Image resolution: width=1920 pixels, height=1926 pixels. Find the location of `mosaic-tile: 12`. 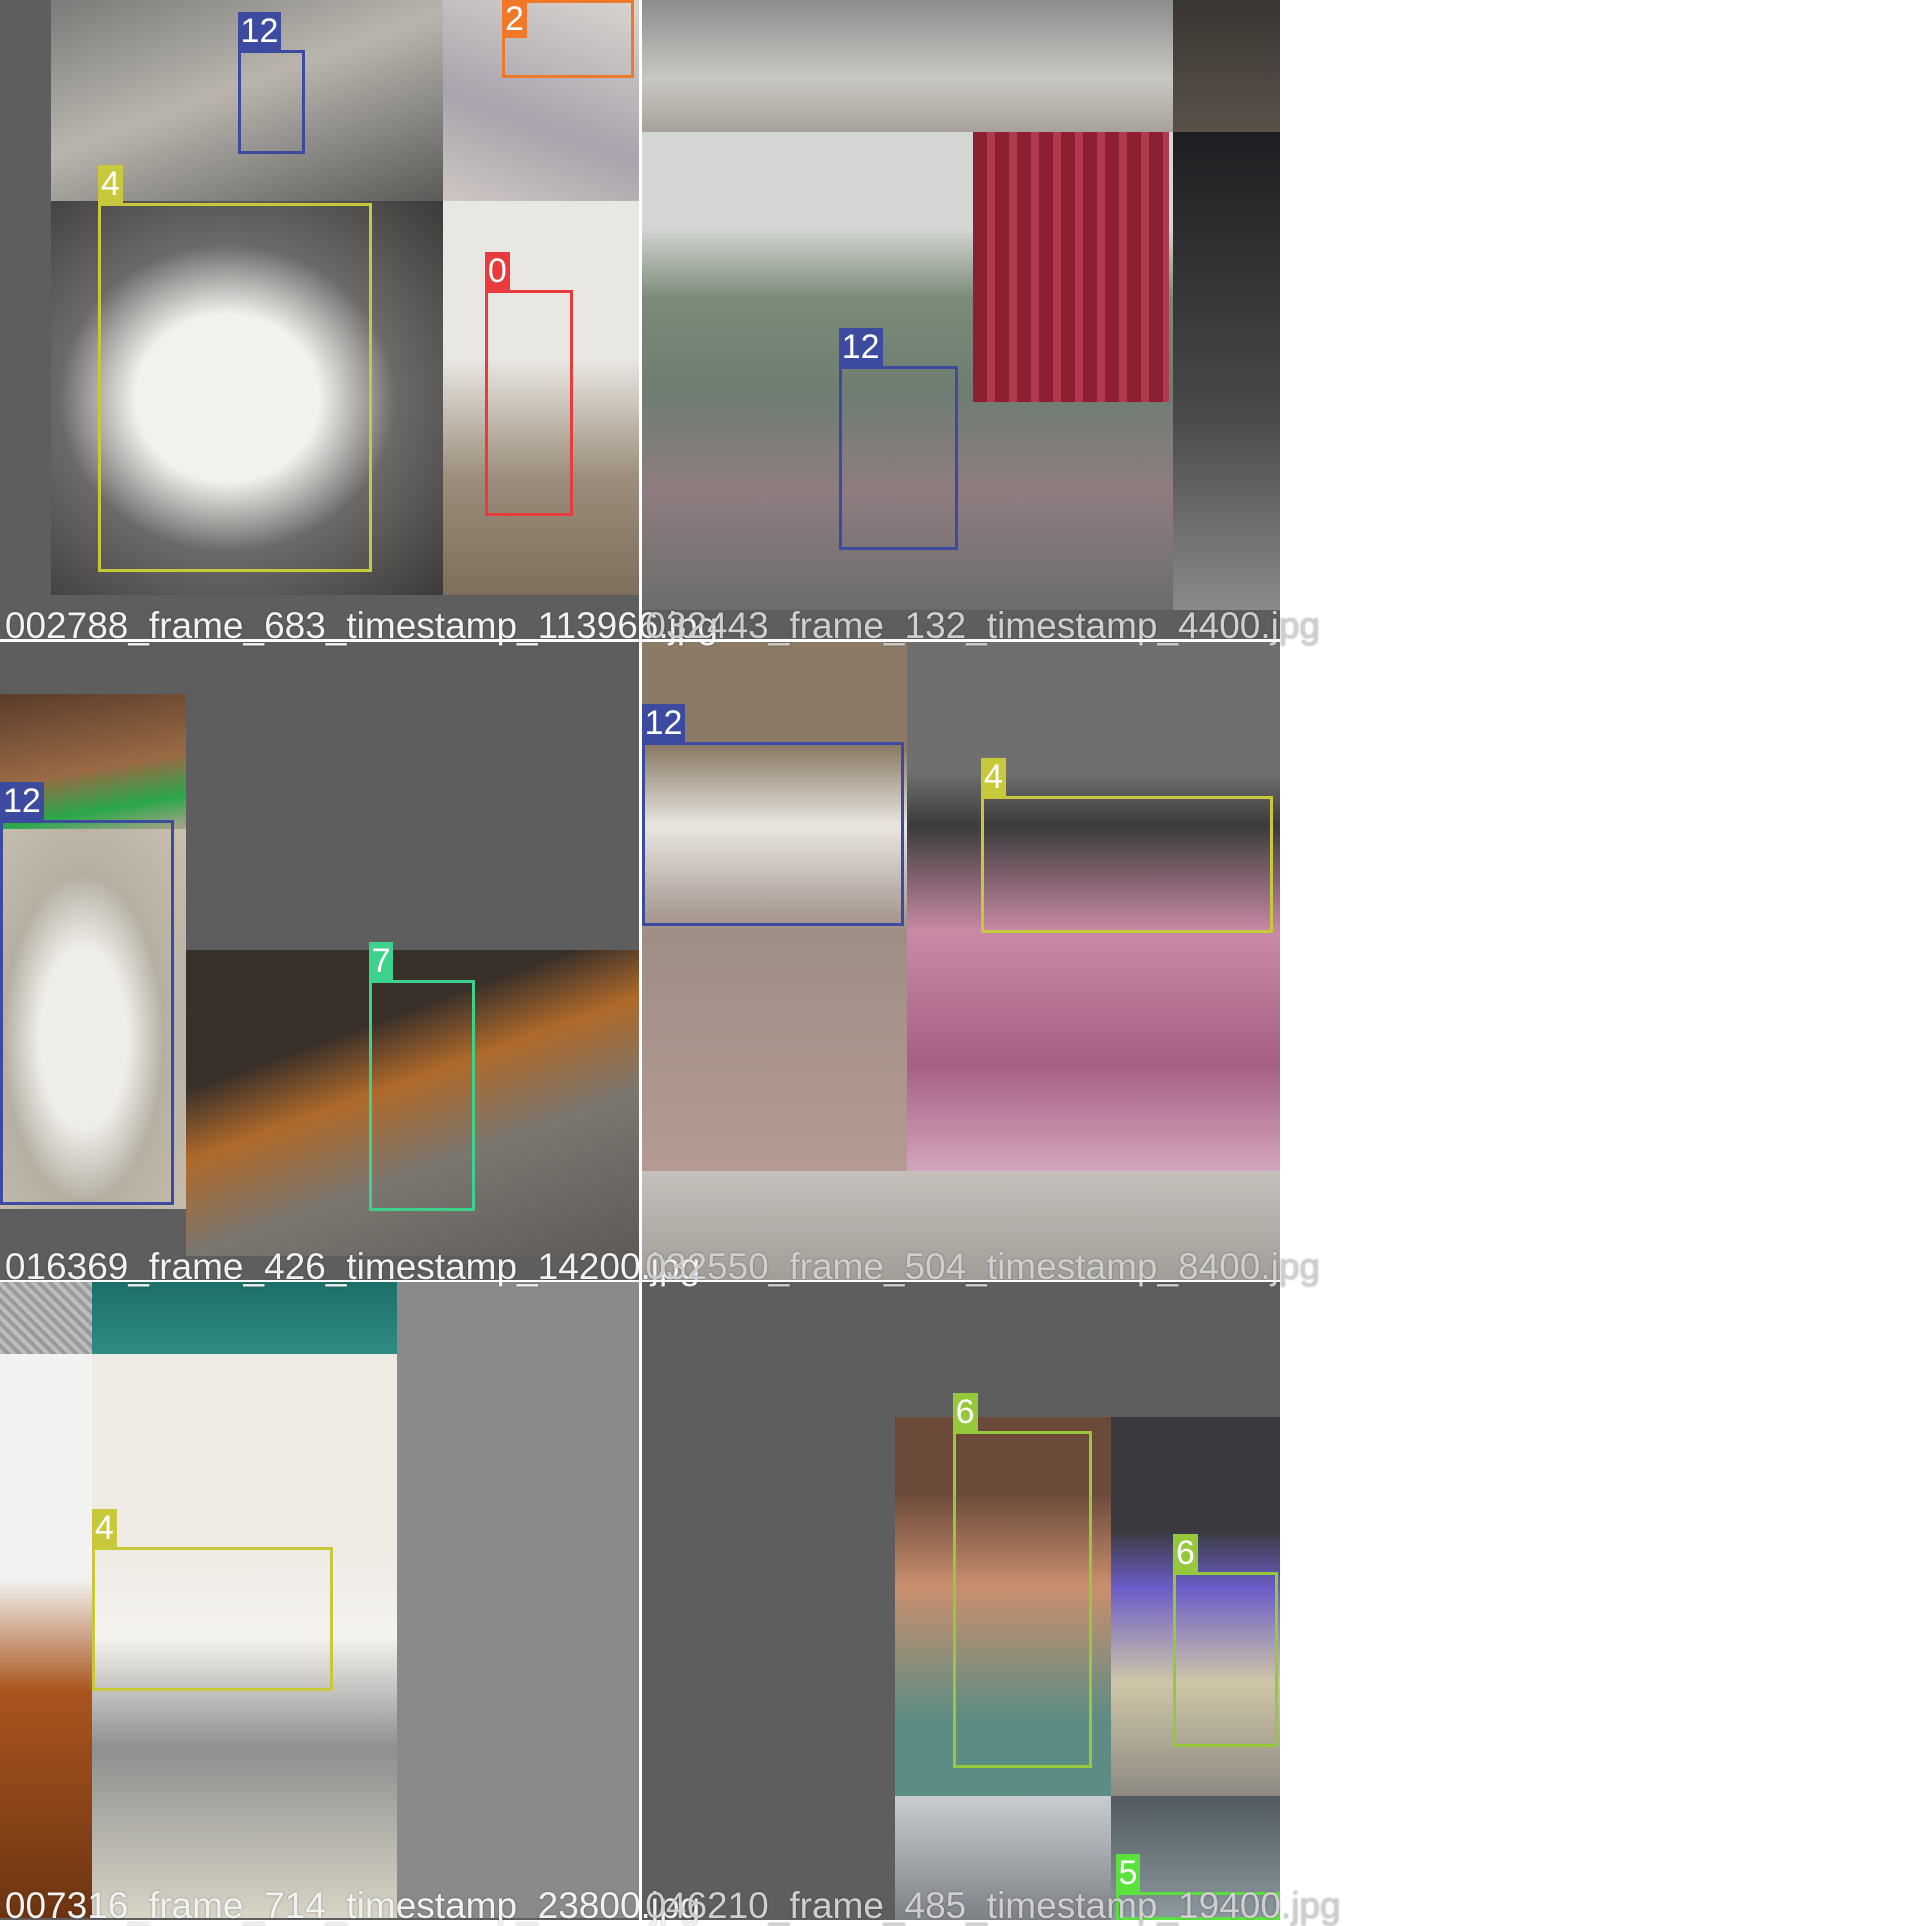

mosaic-tile: 12 is located at coordinates (960, 320).